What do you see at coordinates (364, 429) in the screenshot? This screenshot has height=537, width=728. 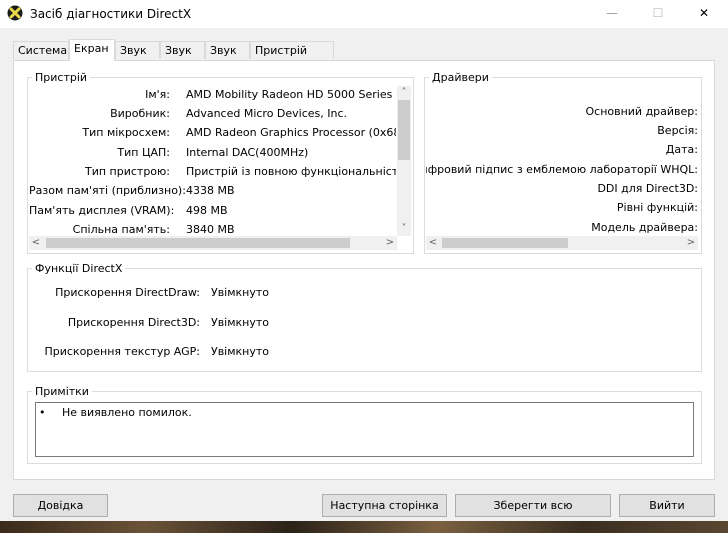 I see `notes-textbox: • Не виявлено помилок.` at bounding box center [364, 429].